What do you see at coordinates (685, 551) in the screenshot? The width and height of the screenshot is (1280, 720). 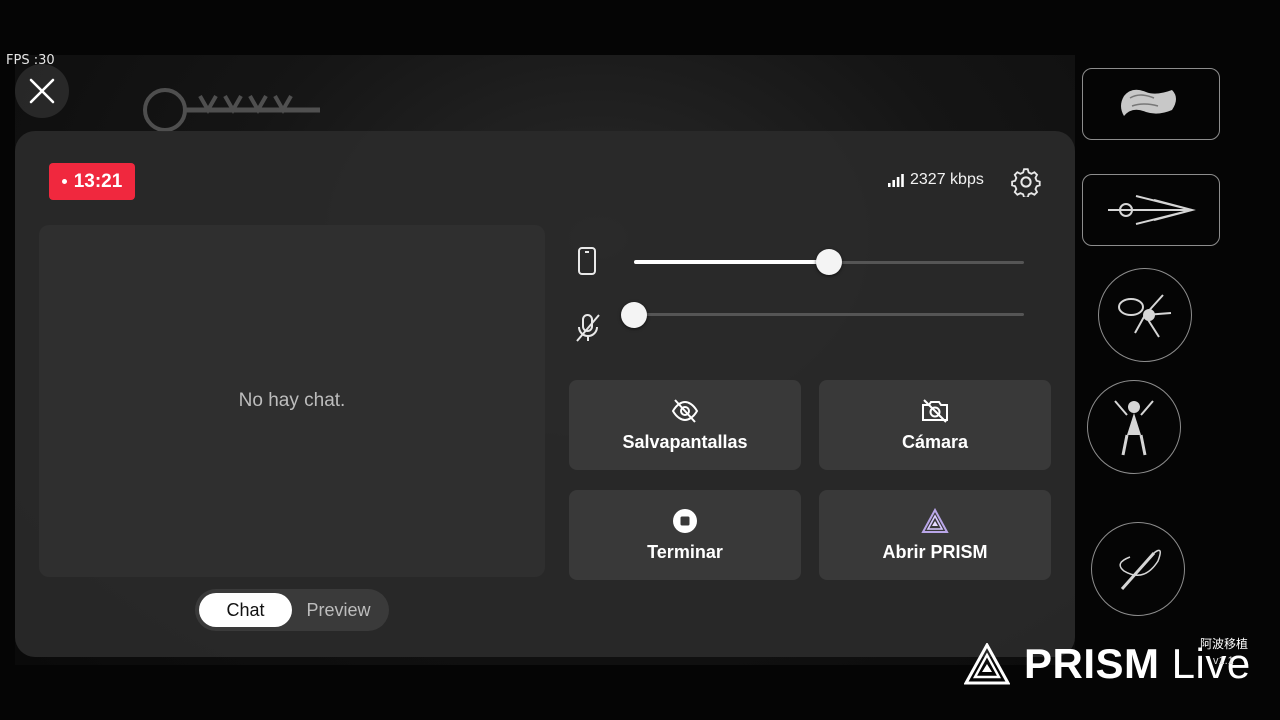 I see `stop-stream-label: Terminar` at bounding box center [685, 551].